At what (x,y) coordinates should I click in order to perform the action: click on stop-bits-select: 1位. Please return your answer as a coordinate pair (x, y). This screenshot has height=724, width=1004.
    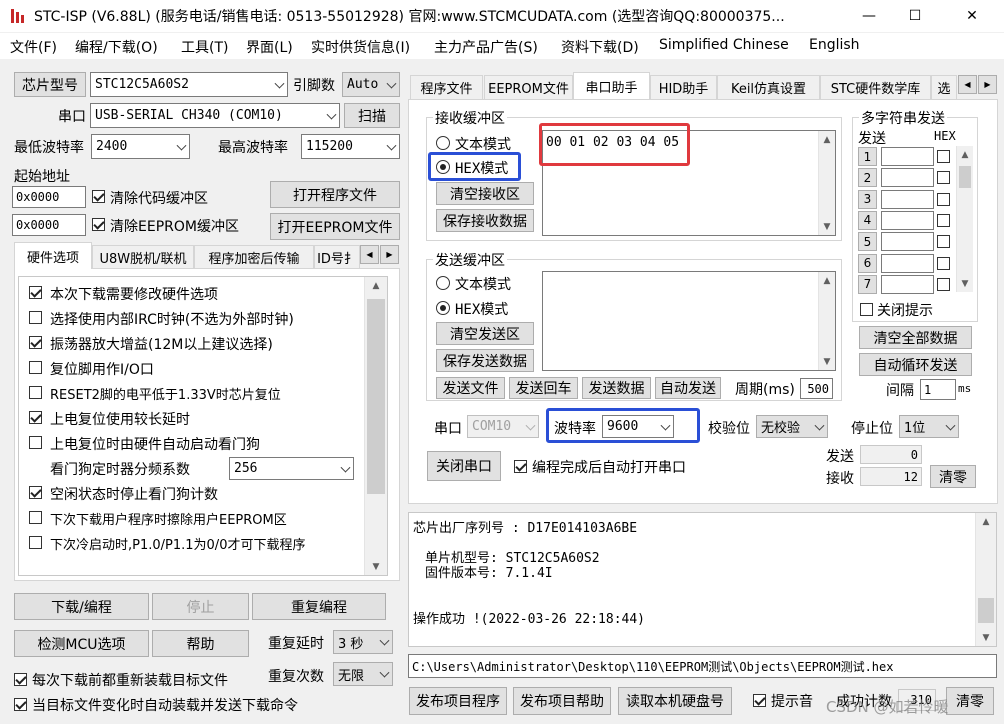
    Looking at the image, I should click on (929, 426).